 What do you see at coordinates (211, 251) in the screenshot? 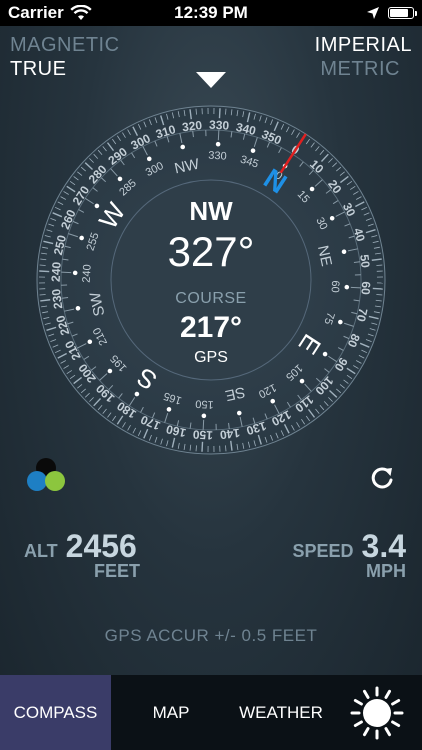
I see `heading-degrees: 327°` at bounding box center [211, 251].